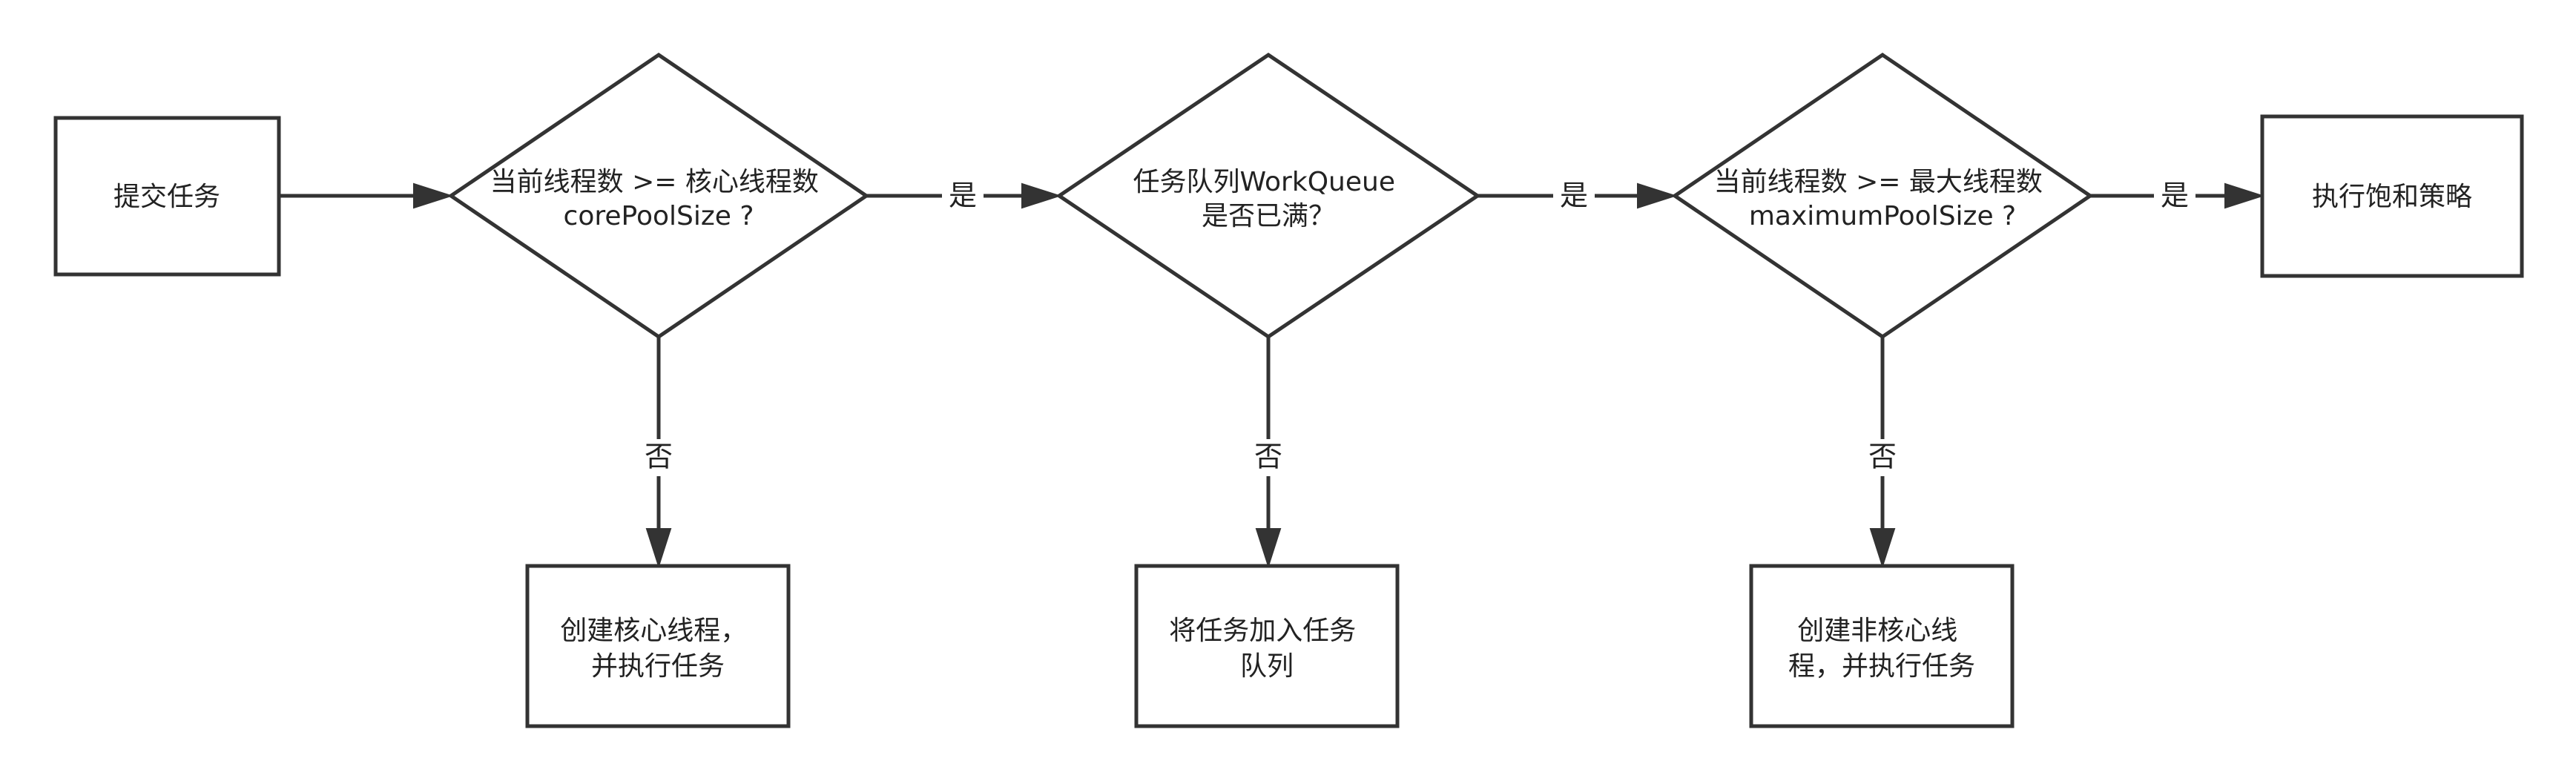 The width and height of the screenshot is (2576, 784). I want to click on node-label-line: 任务队列WorkQueue, so click(1264, 182).